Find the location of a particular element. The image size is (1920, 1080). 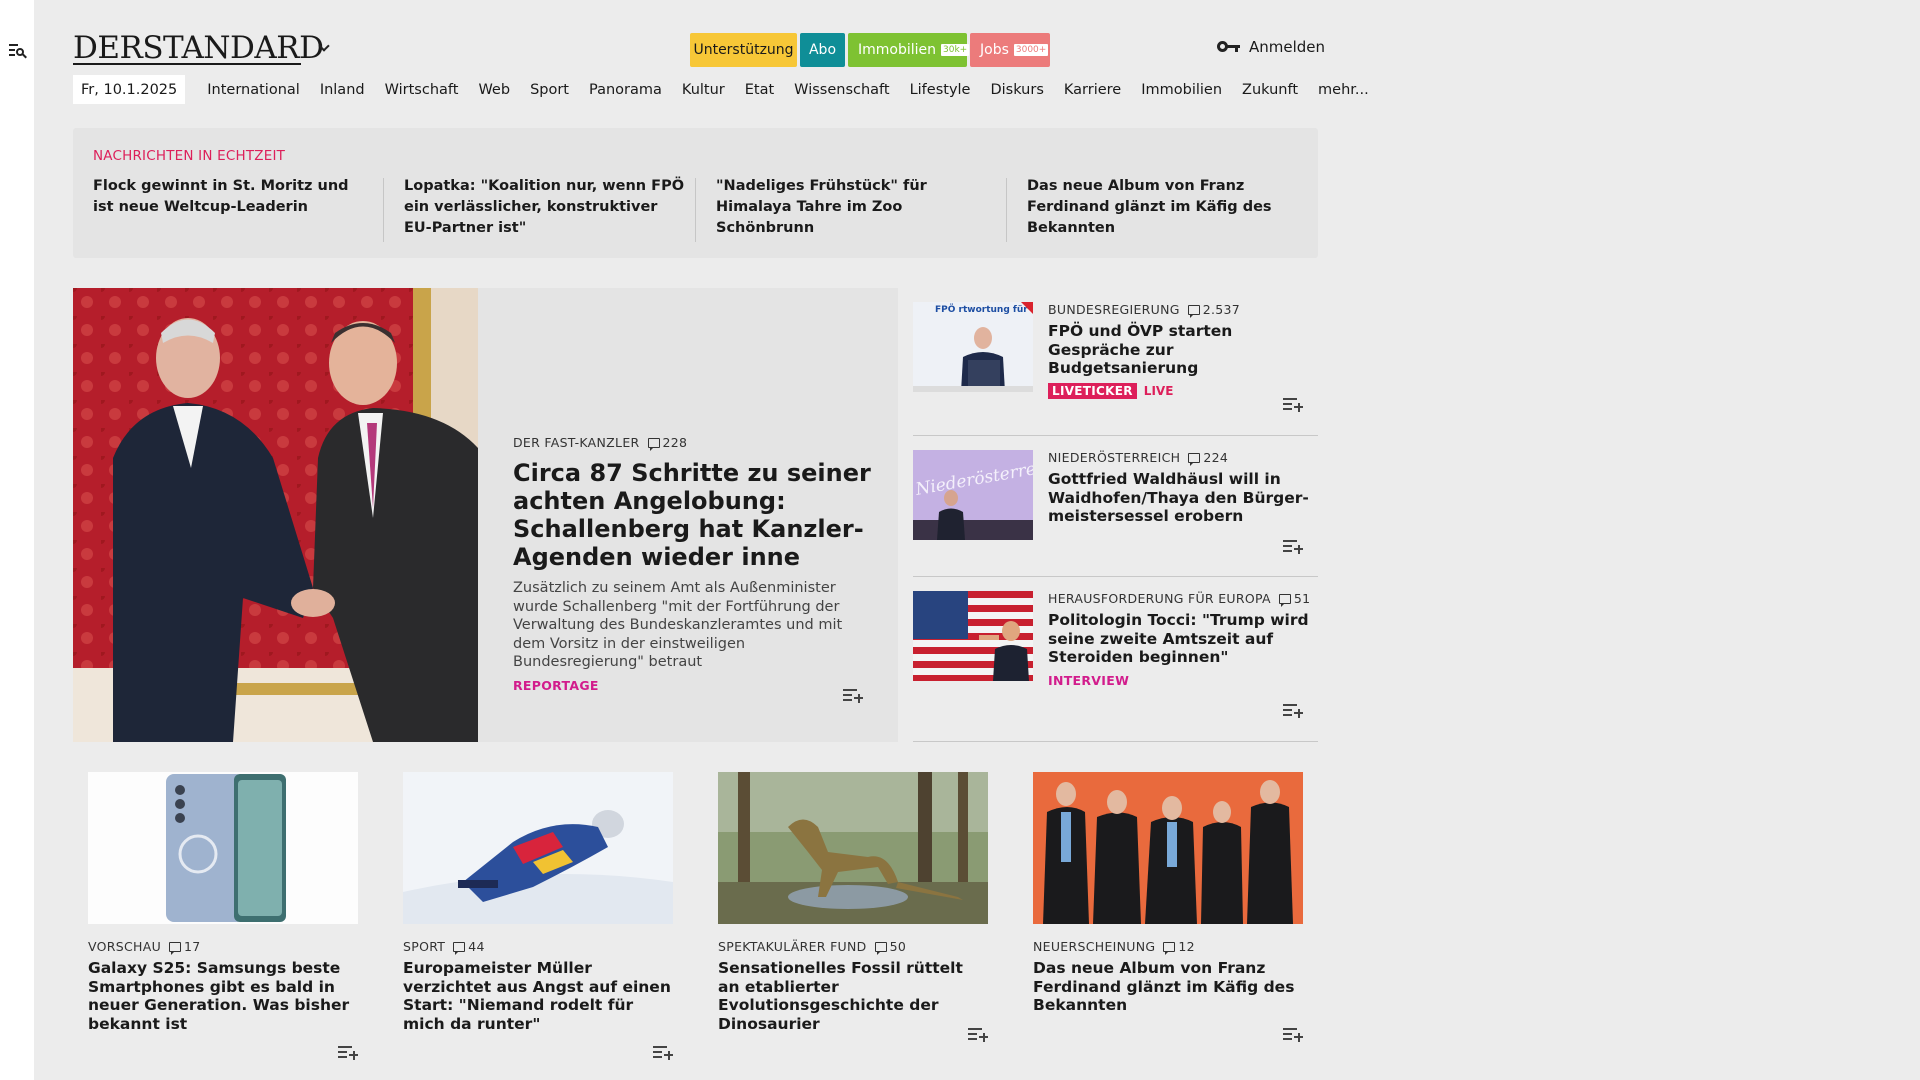

nav-item-etat: Etat is located at coordinates (759, 90).